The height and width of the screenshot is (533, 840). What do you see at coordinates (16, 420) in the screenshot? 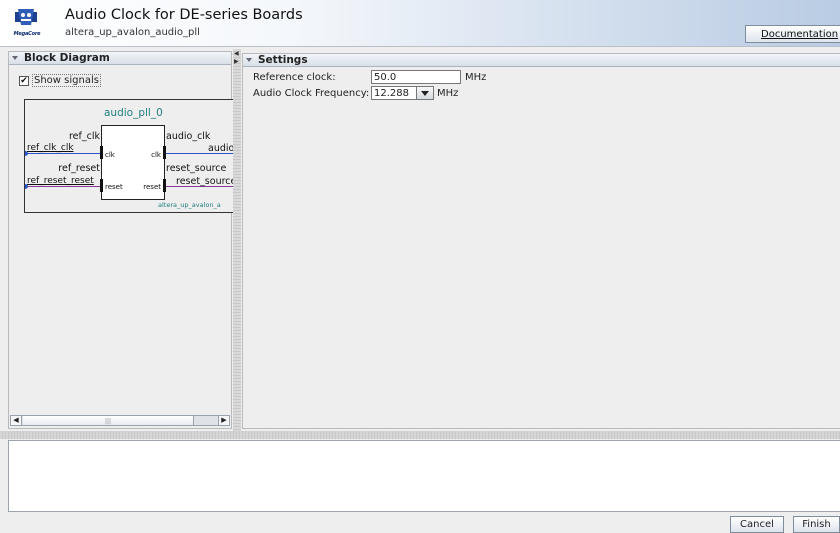
I see `scroll-left-icon: ◀` at bounding box center [16, 420].